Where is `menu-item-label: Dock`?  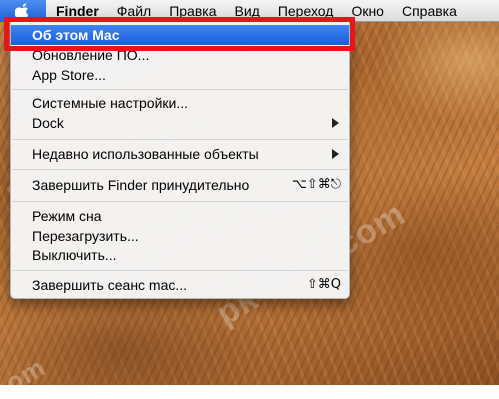 menu-item-label: Dock is located at coordinates (48, 123).